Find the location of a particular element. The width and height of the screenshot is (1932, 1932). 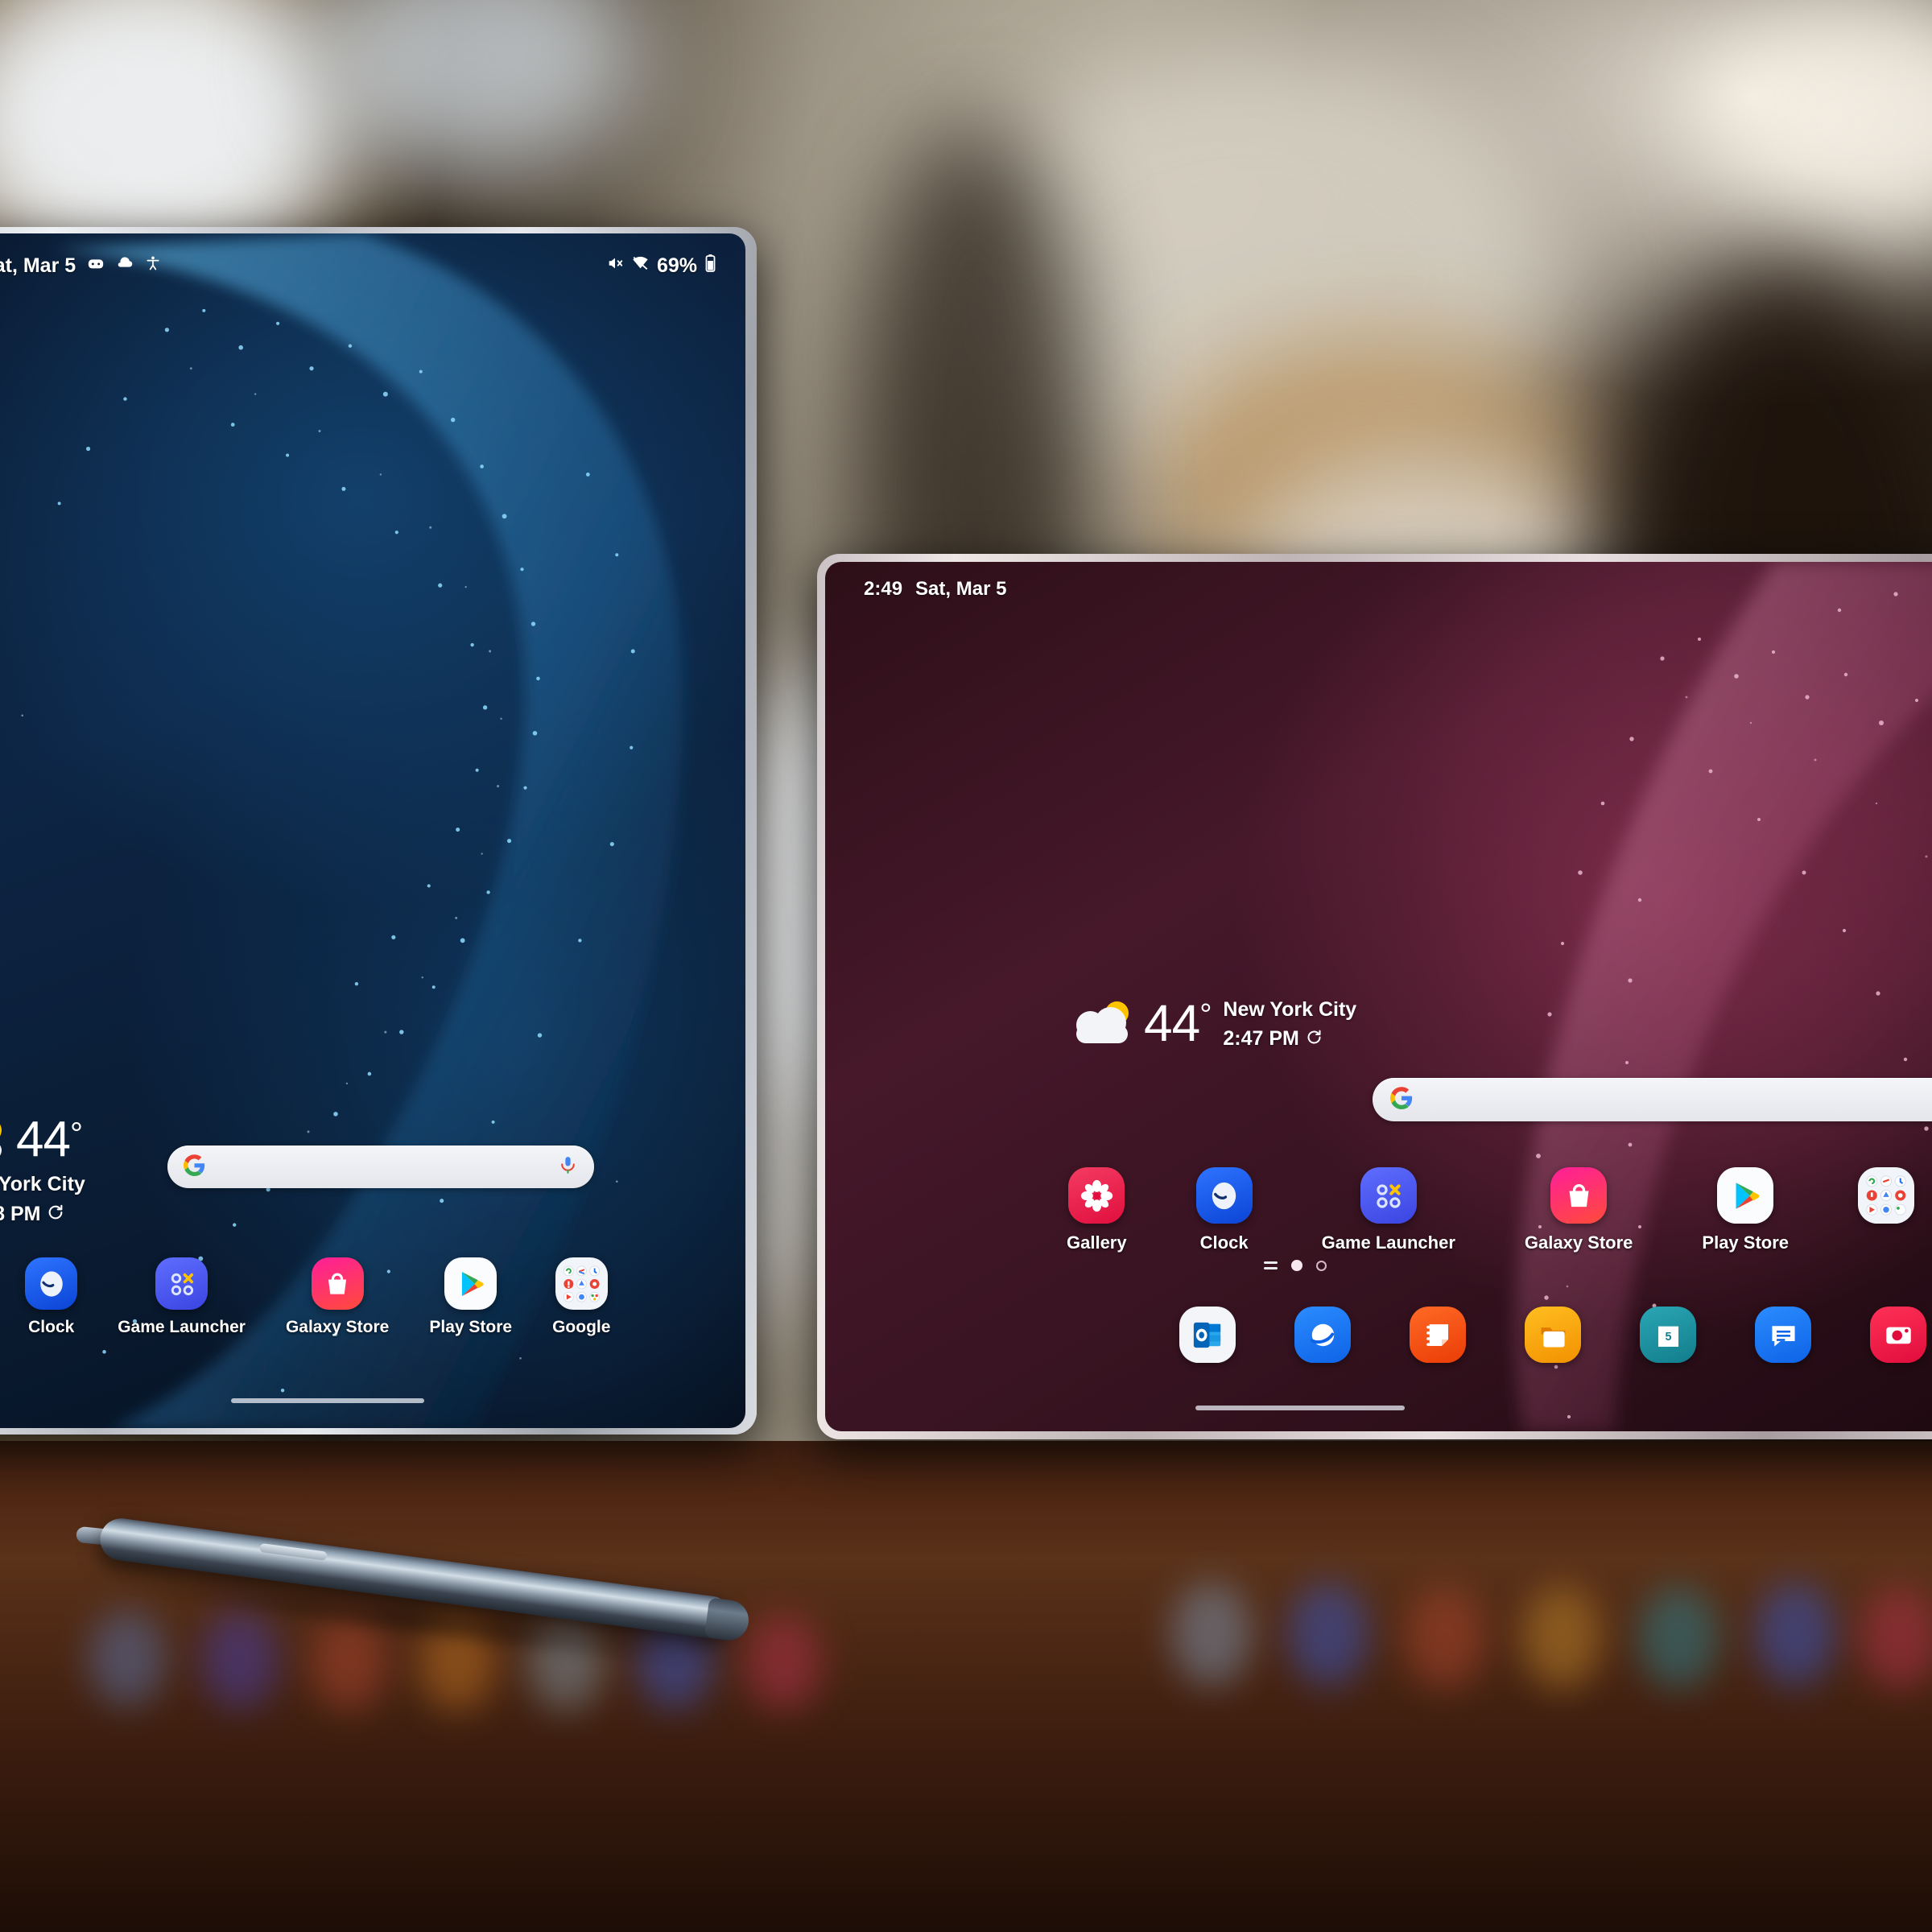

camera-icon is located at coordinates (1898, 1335).